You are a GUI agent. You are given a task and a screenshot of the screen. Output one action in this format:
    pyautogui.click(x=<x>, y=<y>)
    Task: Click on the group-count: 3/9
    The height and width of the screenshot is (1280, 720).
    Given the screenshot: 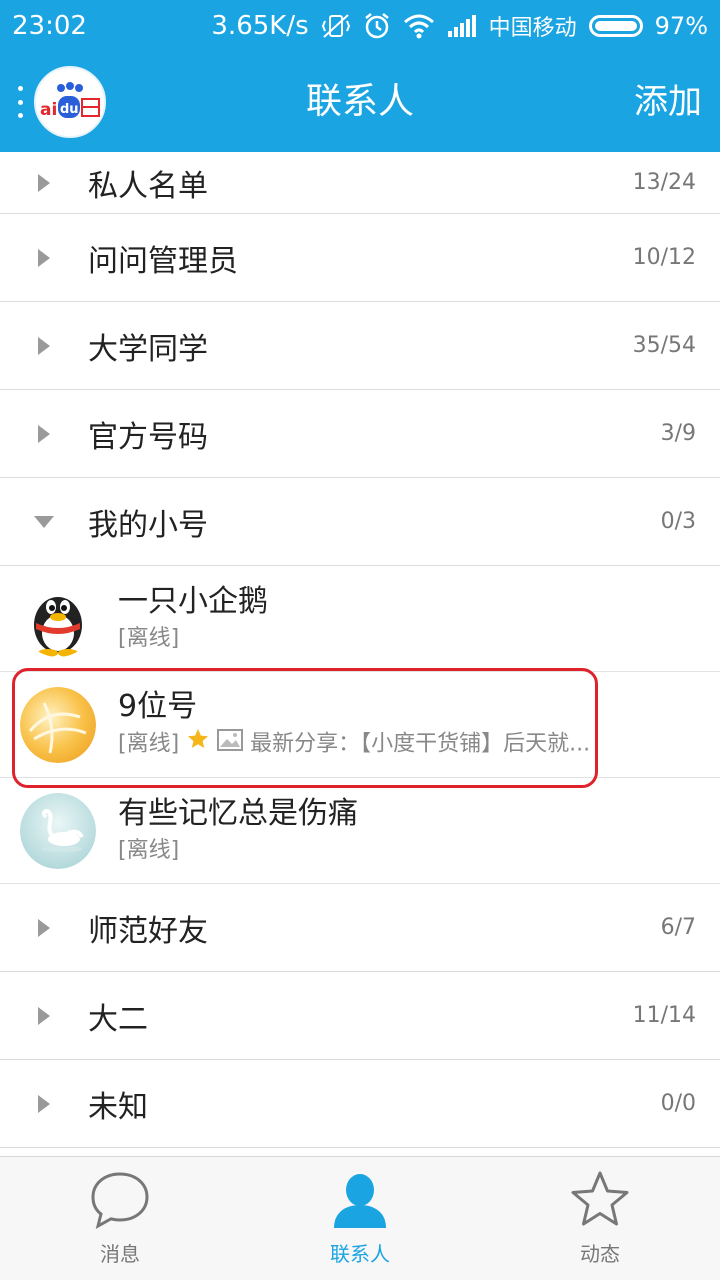 What is the action you would take?
    pyautogui.click(x=678, y=433)
    